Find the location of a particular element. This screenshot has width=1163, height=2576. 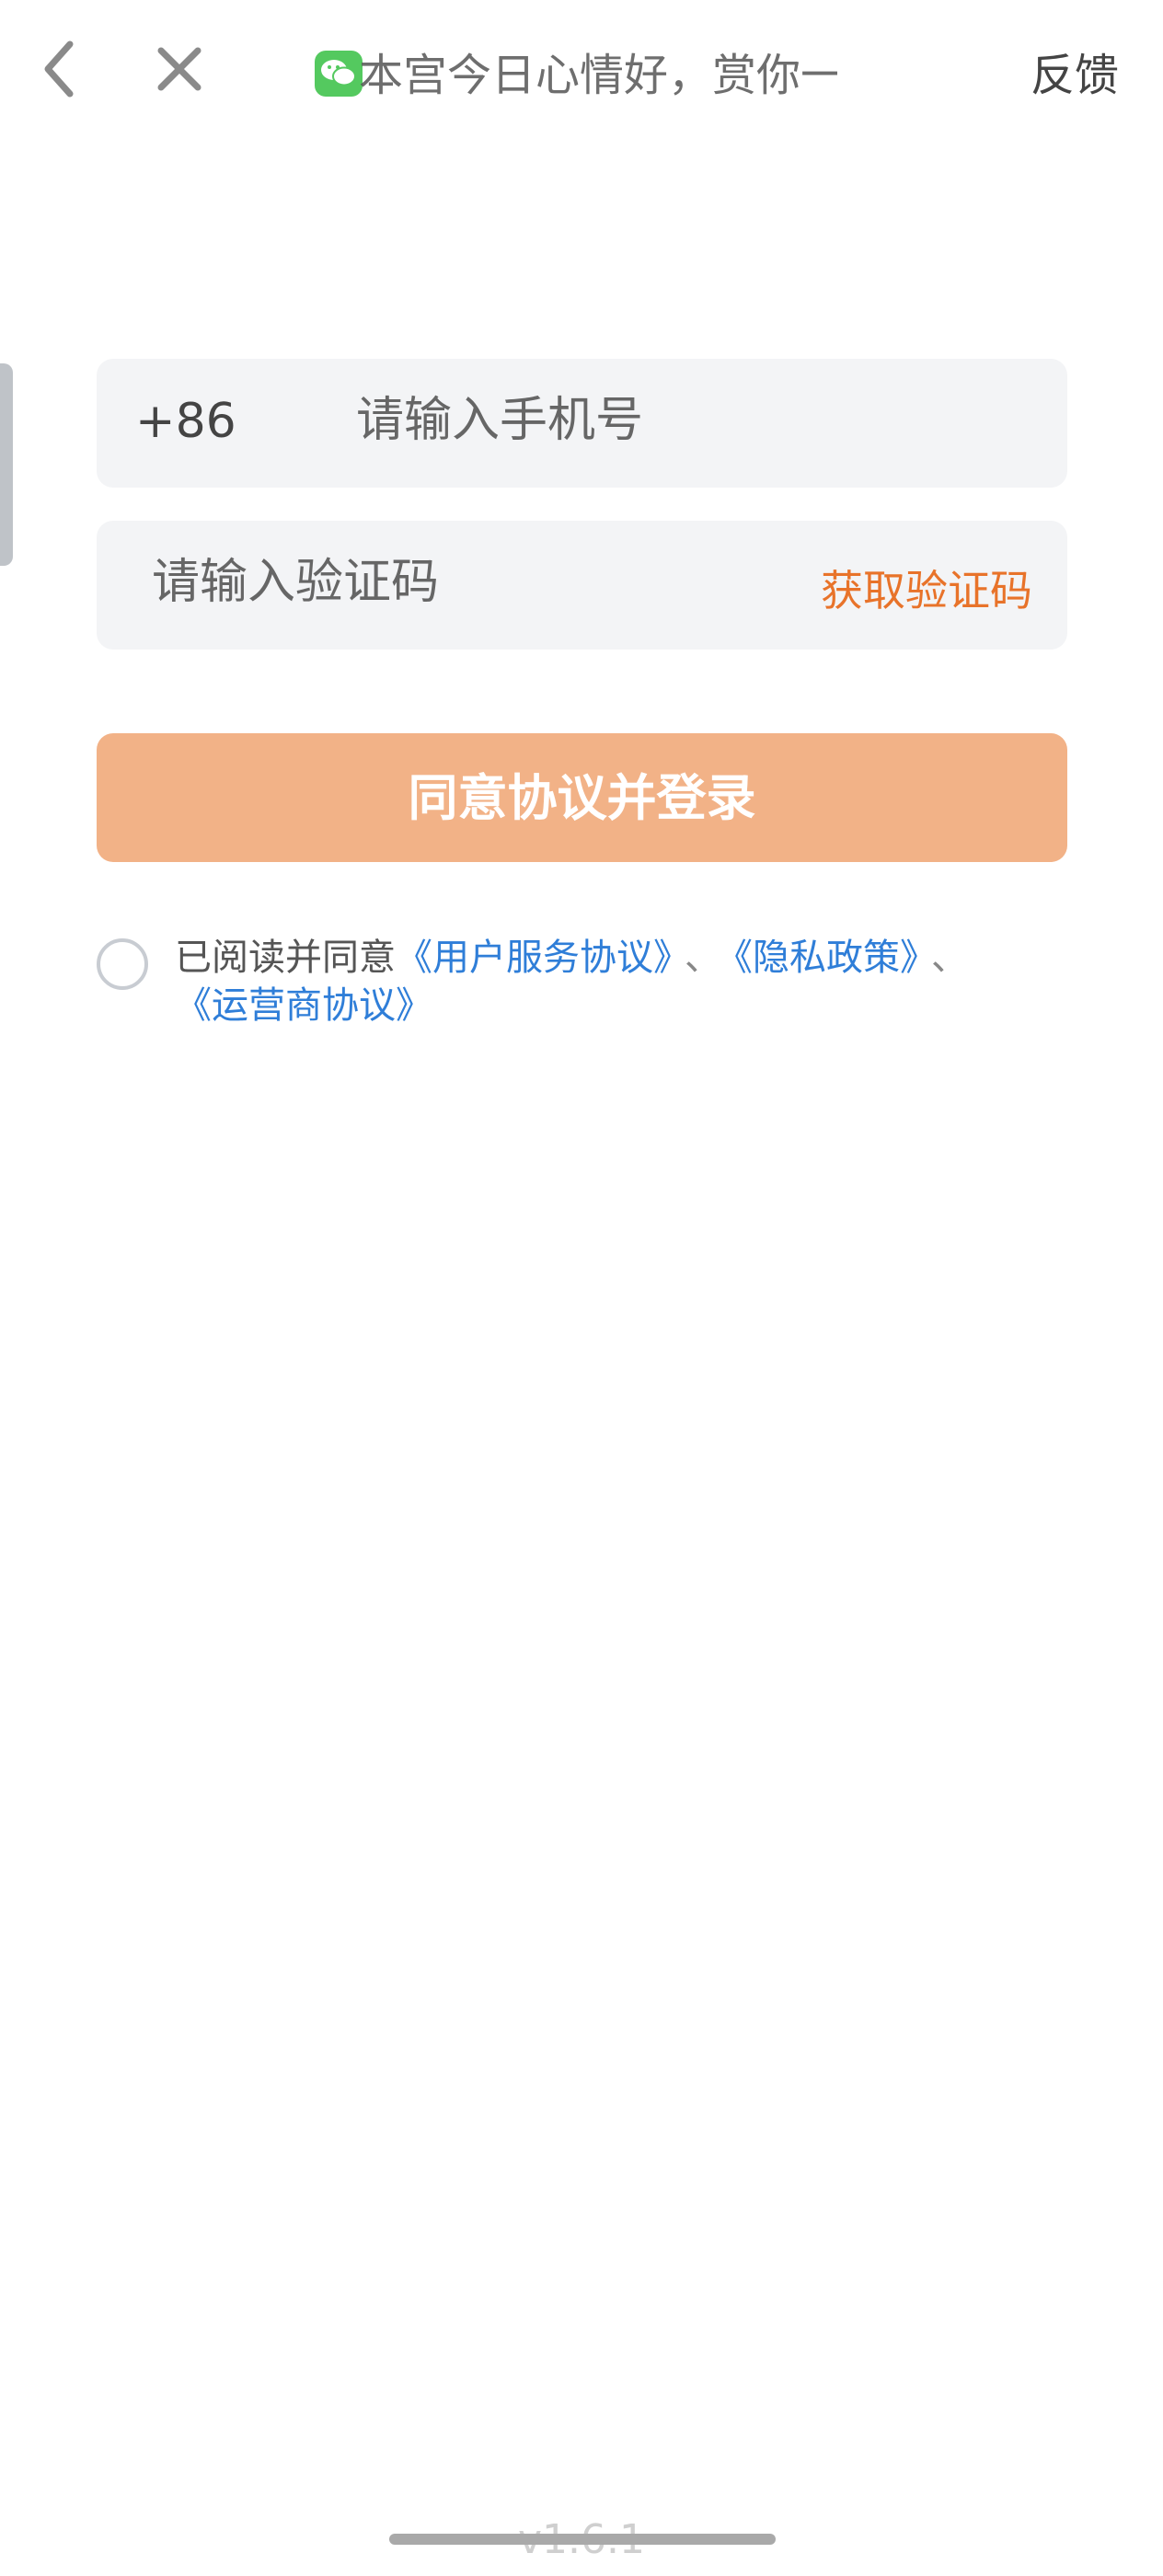

privacy-policy-link: 《隐私政策》 is located at coordinates (826, 958).